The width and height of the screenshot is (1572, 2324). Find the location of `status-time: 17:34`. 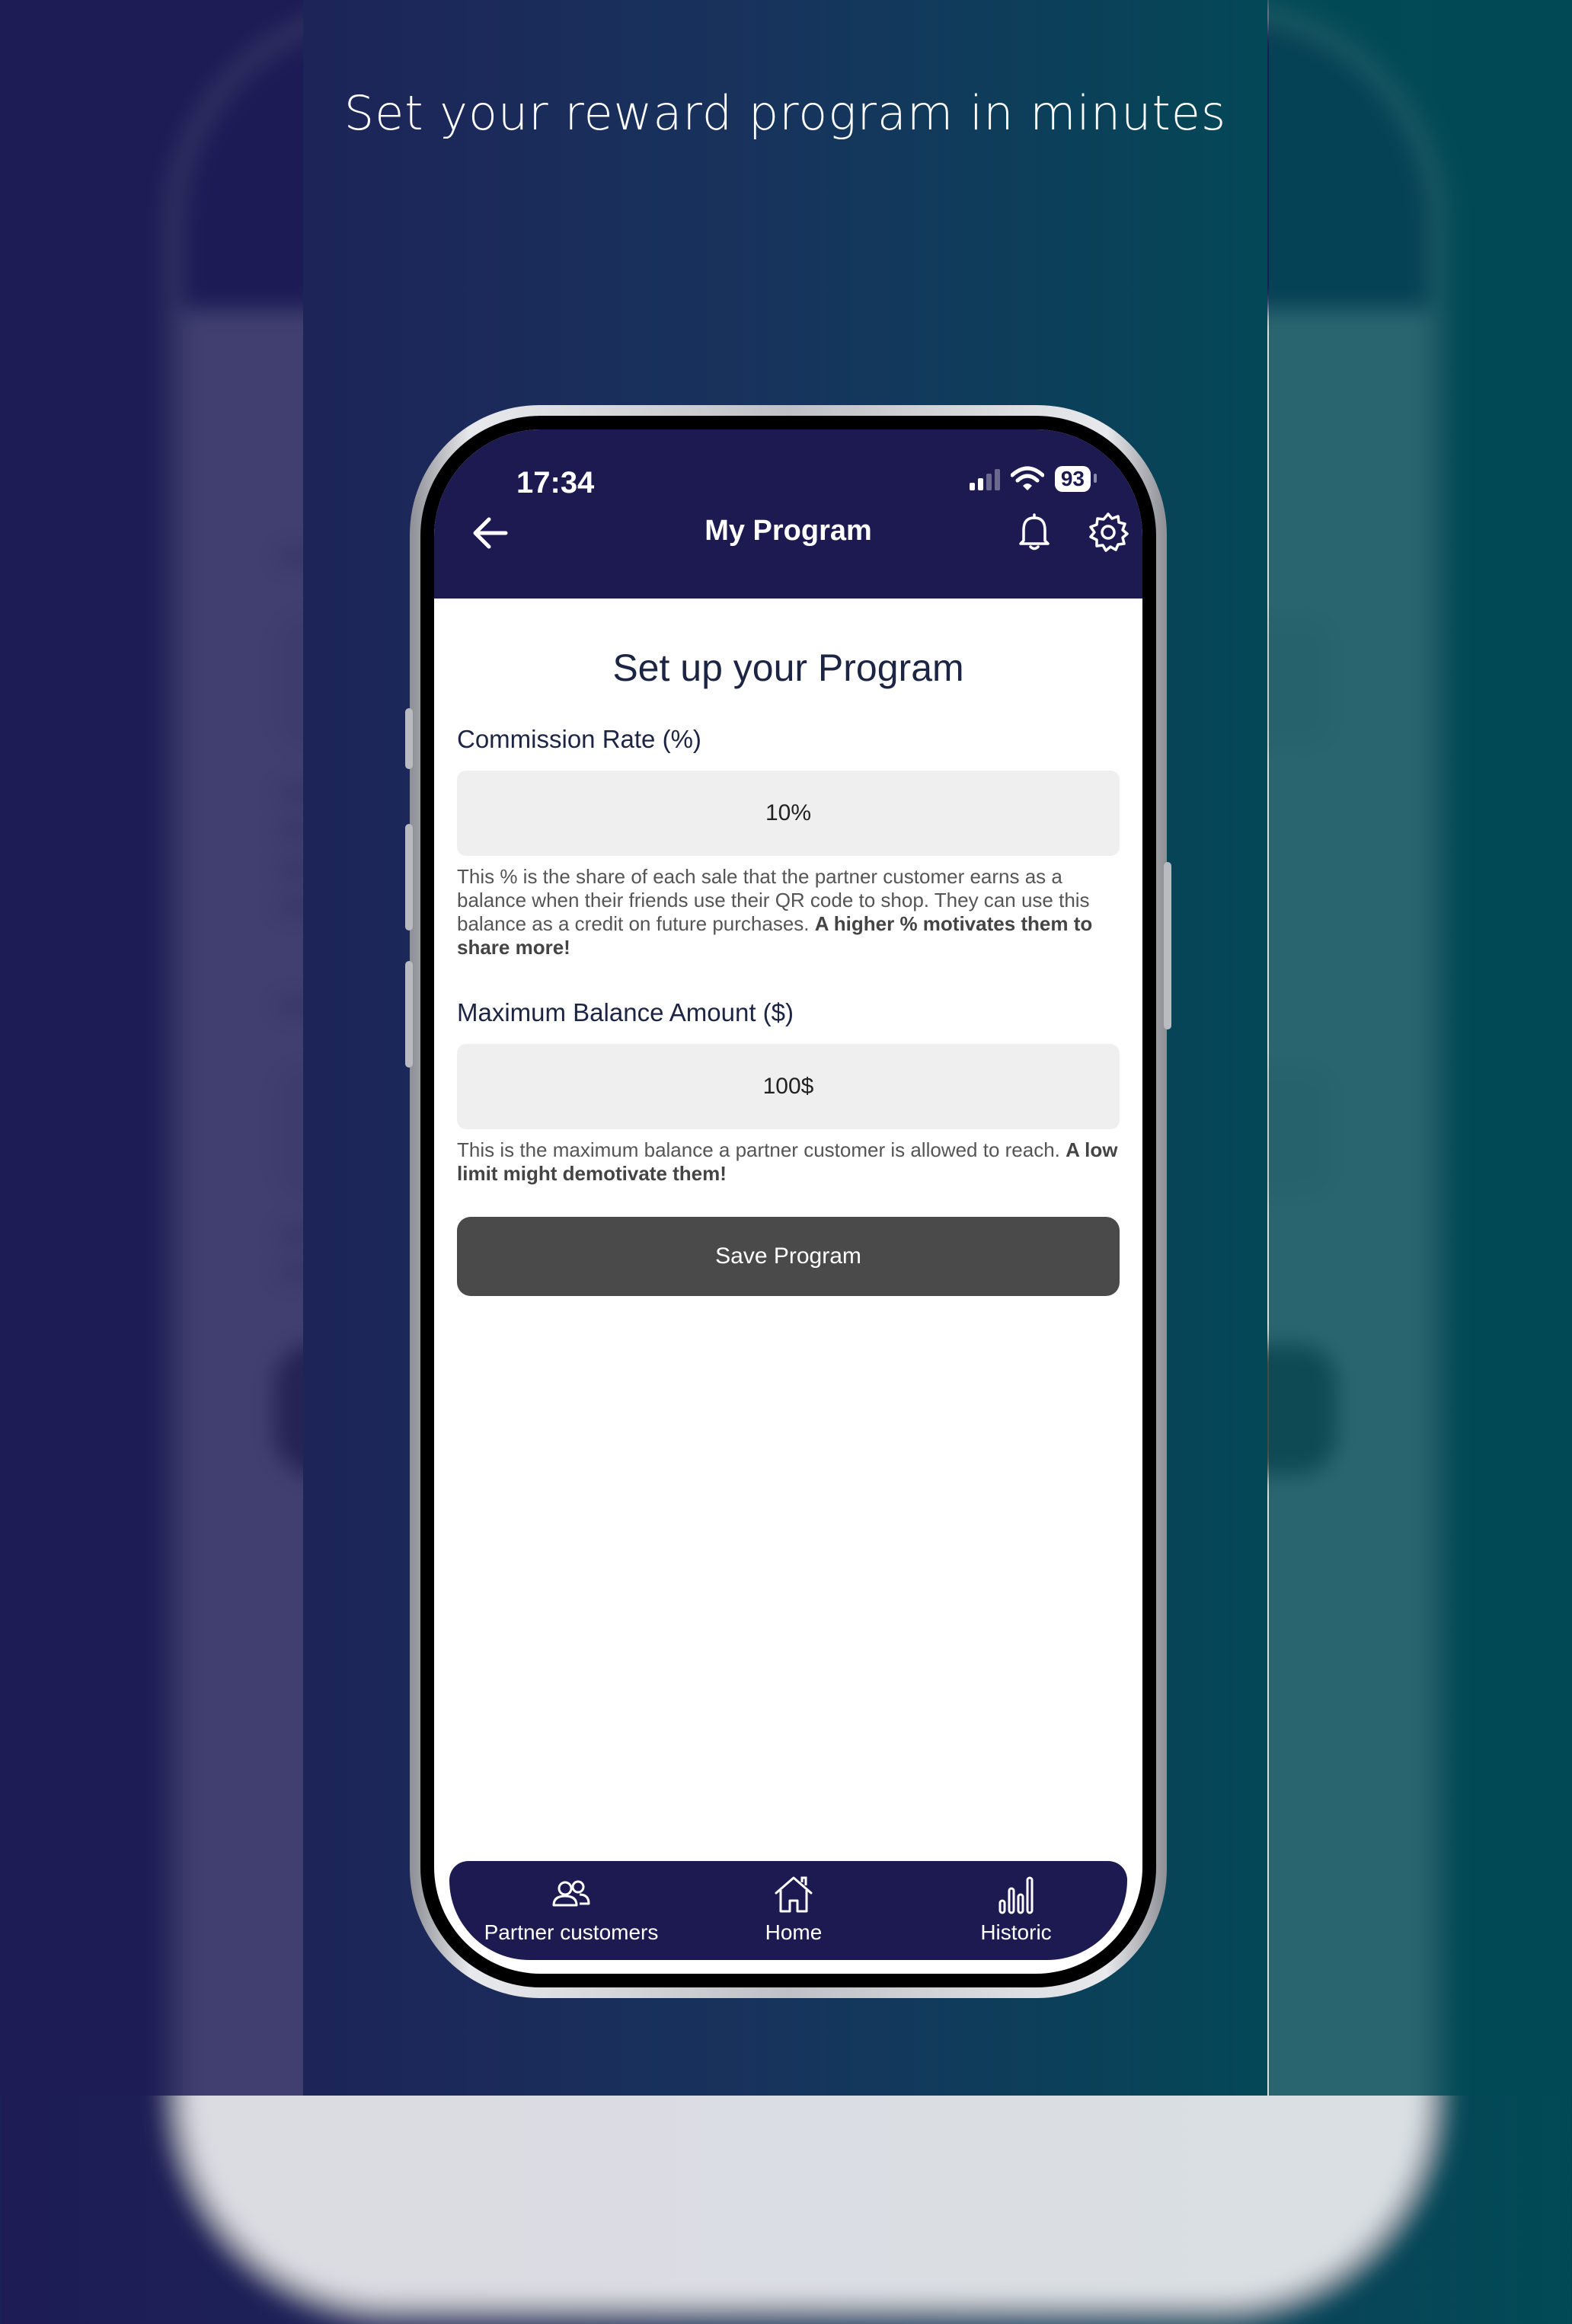

status-time: 17:34 is located at coordinates (555, 483).